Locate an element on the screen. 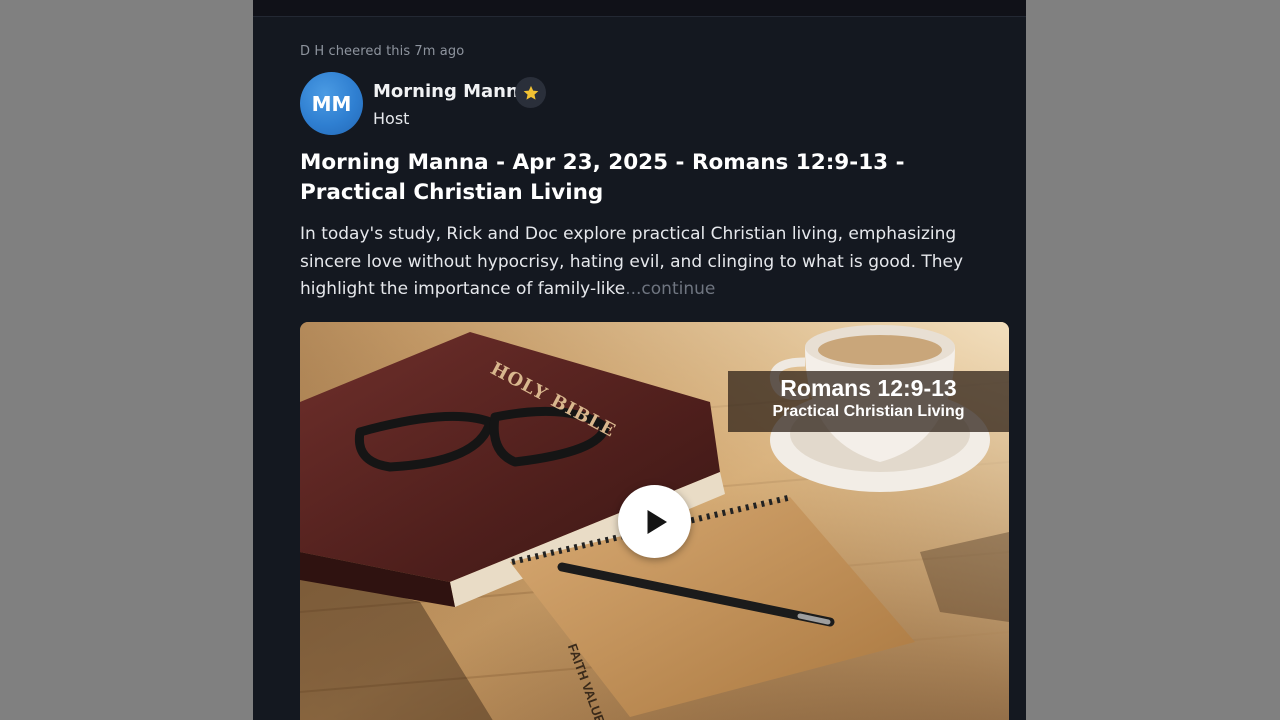 This screenshot has height=720, width=1280. avatar-initials: MM is located at coordinates (331, 103).